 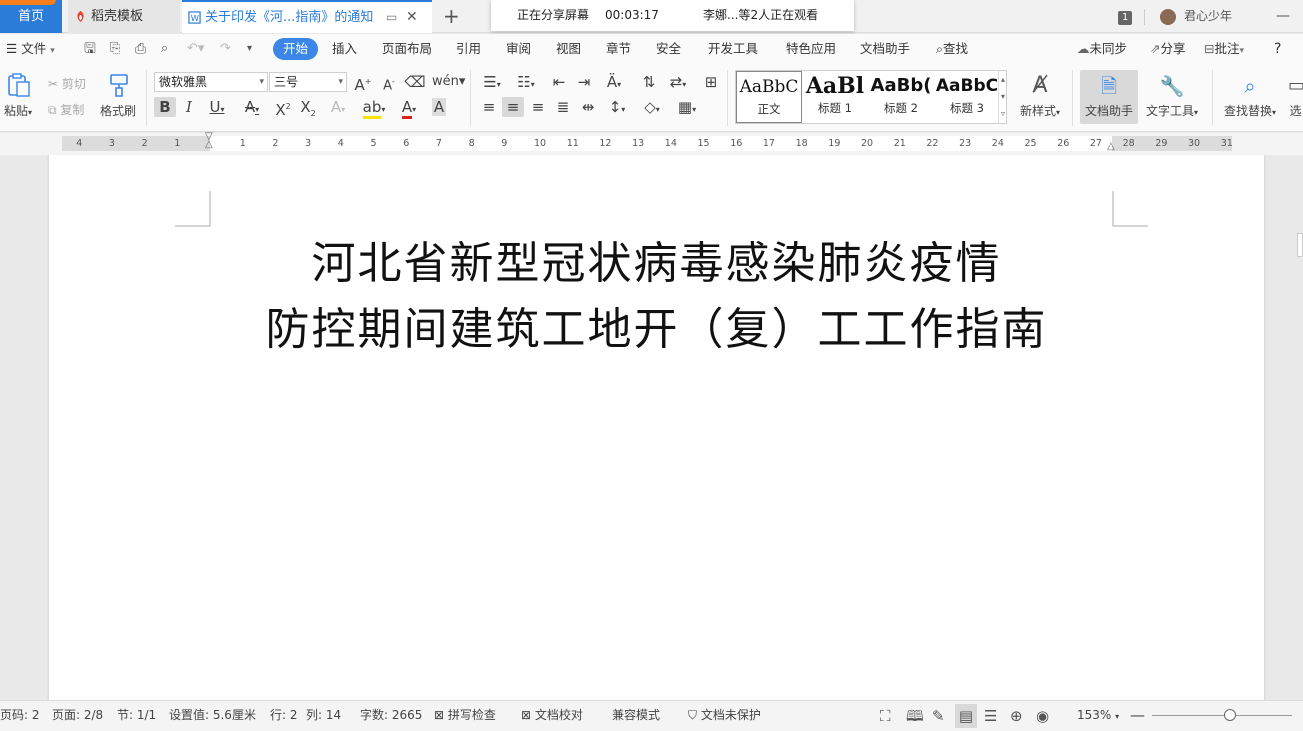 I want to click on page-view-icon: ▤, so click(x=966, y=716).